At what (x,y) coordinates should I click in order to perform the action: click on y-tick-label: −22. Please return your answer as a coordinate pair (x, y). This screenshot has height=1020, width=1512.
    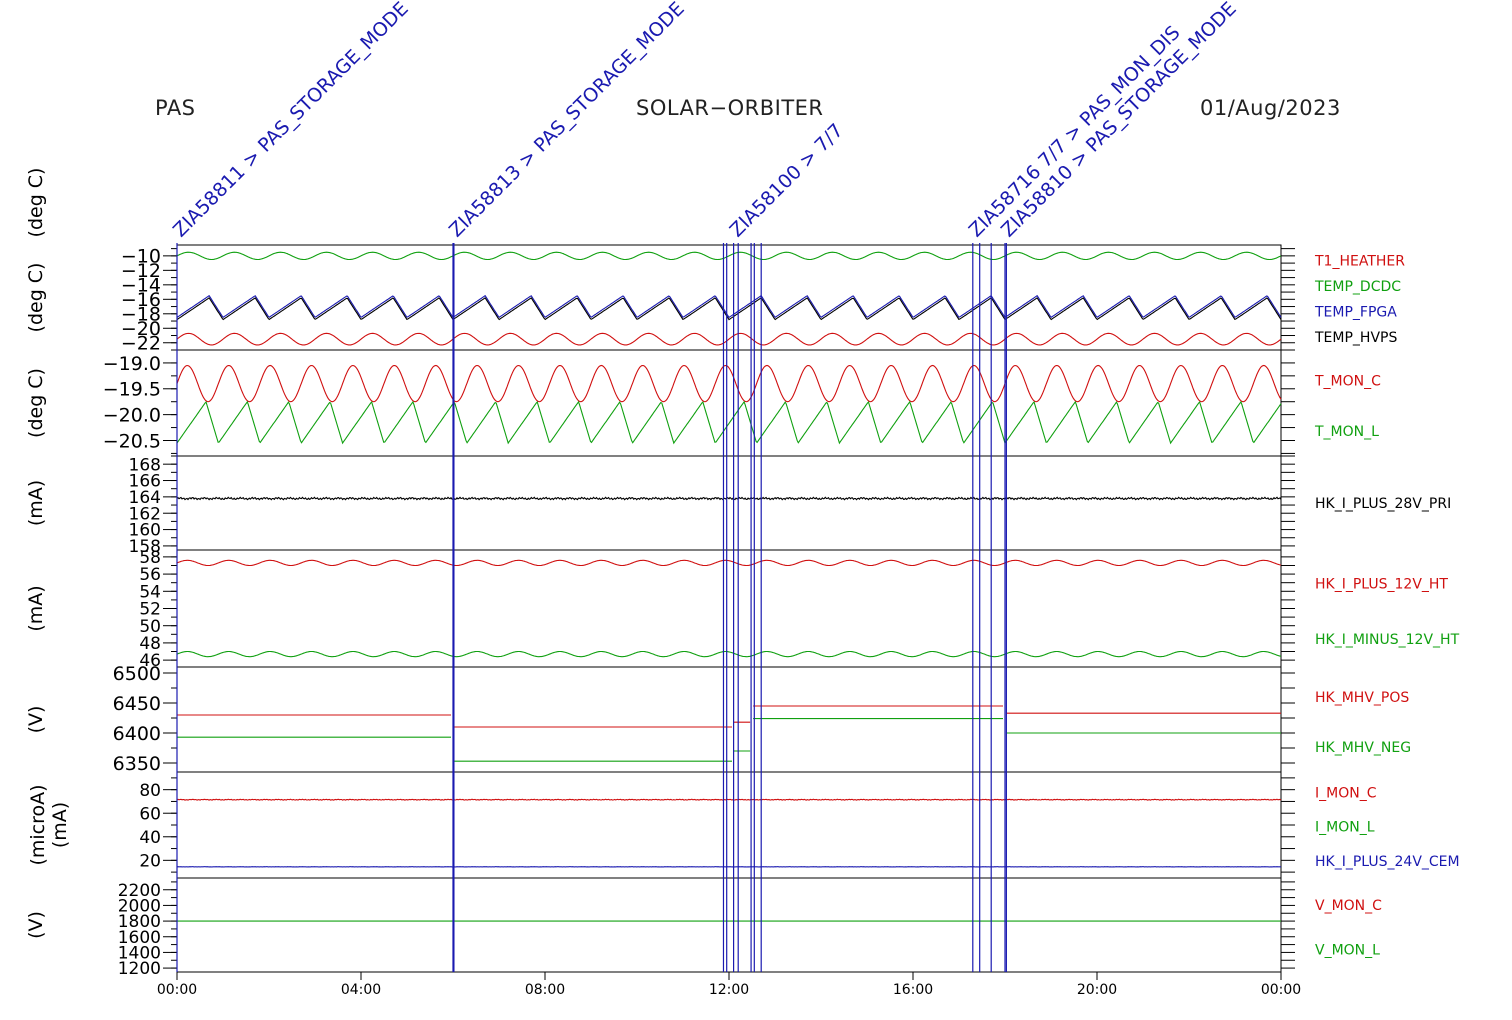
    Looking at the image, I should click on (141, 344).